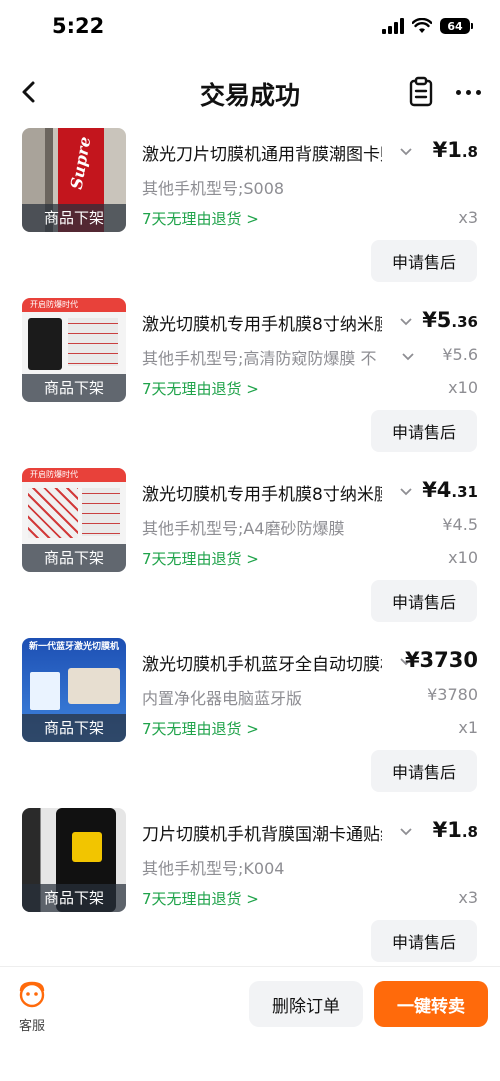 Image resolution: width=500 pixels, height=1081 pixels. What do you see at coordinates (262, 152) in the screenshot?
I see `product-title: 激光刀片切膜机通用背膜潮图卡贴` at bounding box center [262, 152].